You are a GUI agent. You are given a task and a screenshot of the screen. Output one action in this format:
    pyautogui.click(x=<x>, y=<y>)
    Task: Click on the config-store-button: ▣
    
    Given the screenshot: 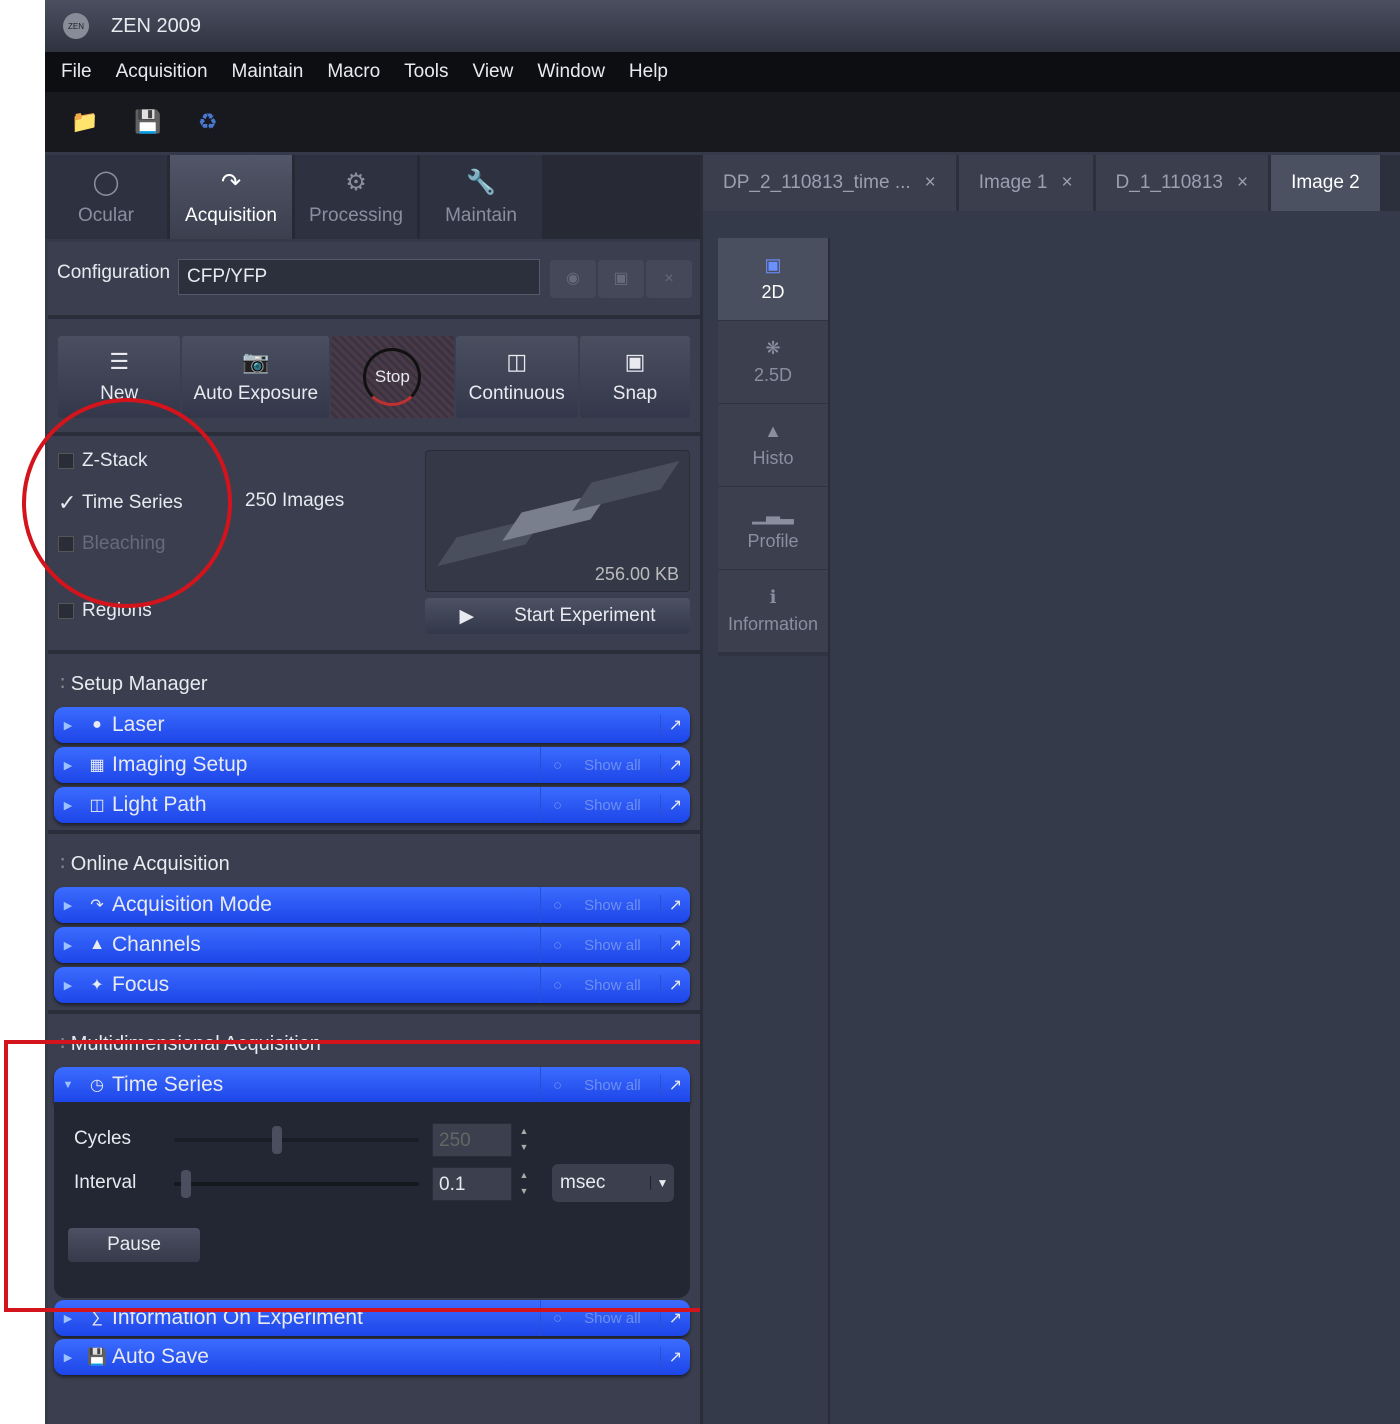 What is the action you would take?
    pyautogui.click(x=621, y=279)
    